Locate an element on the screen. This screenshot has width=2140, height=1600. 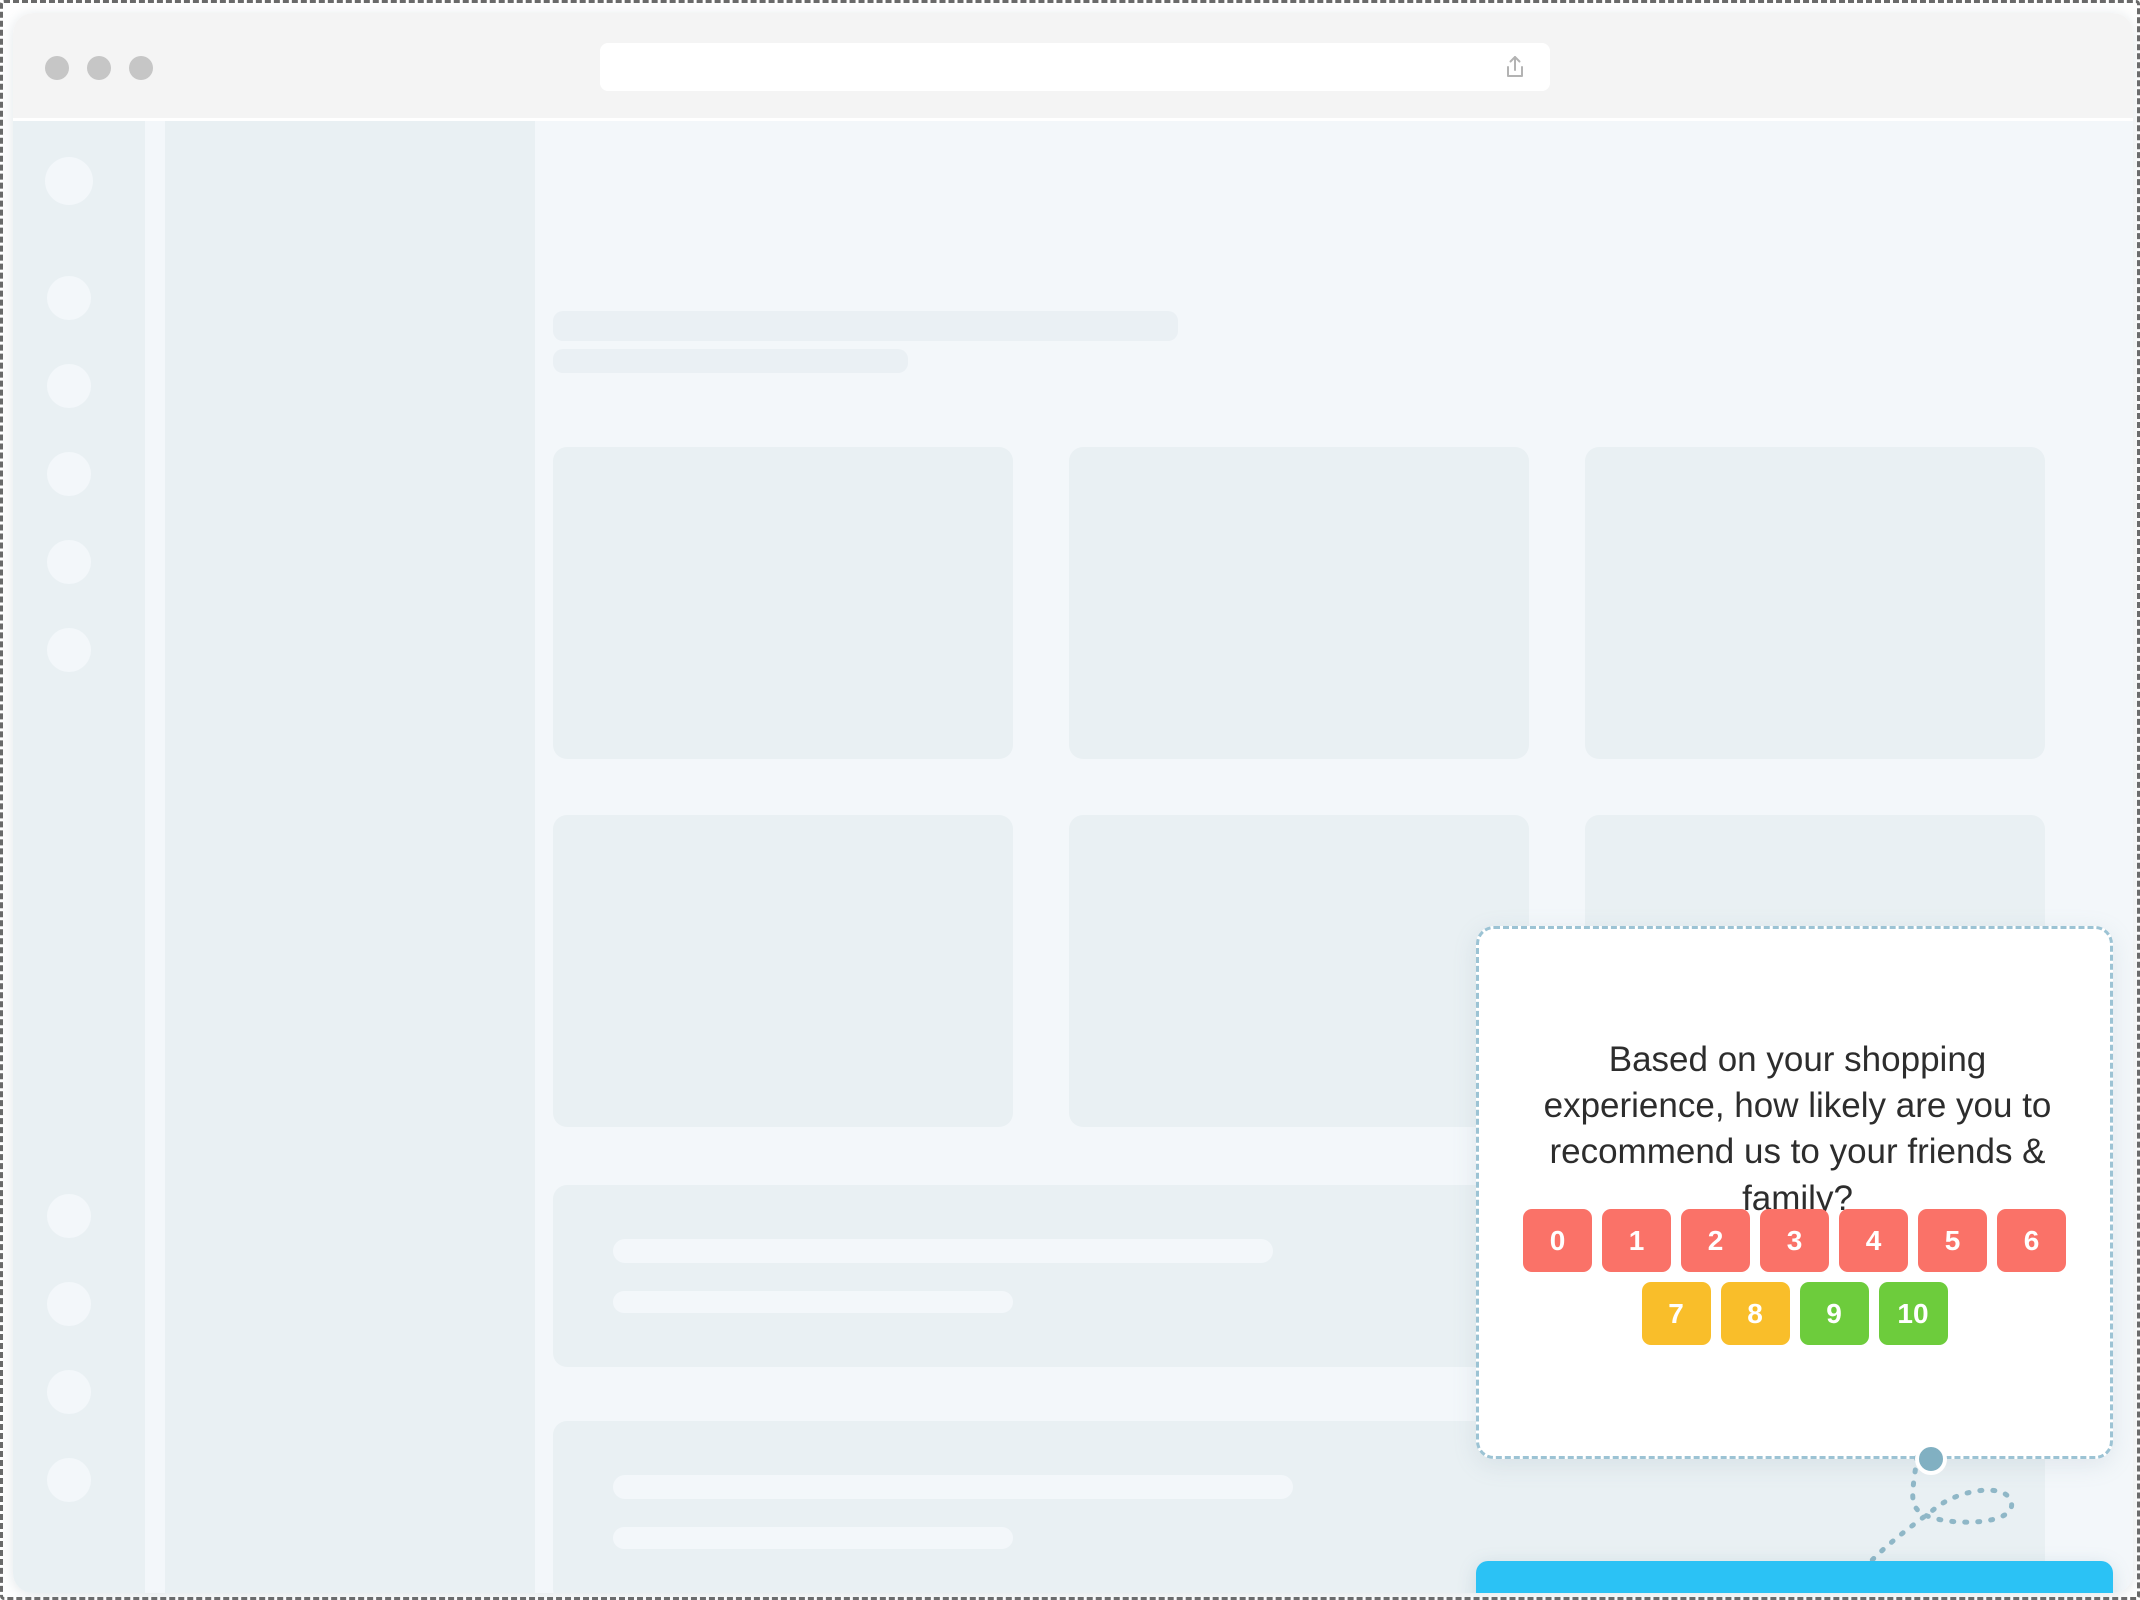
nps-score-button-4: 4 is located at coordinates (1873, 1240).